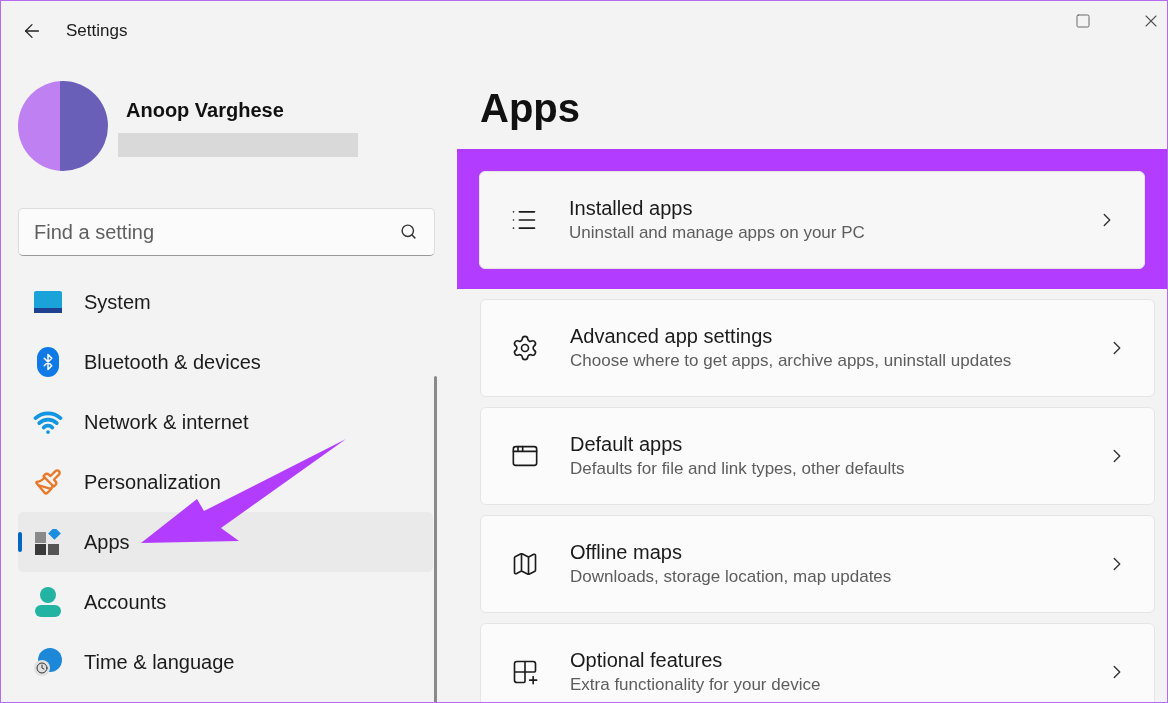 The image size is (1168, 703). What do you see at coordinates (530, 108) in the screenshot?
I see `page-title: Apps` at bounding box center [530, 108].